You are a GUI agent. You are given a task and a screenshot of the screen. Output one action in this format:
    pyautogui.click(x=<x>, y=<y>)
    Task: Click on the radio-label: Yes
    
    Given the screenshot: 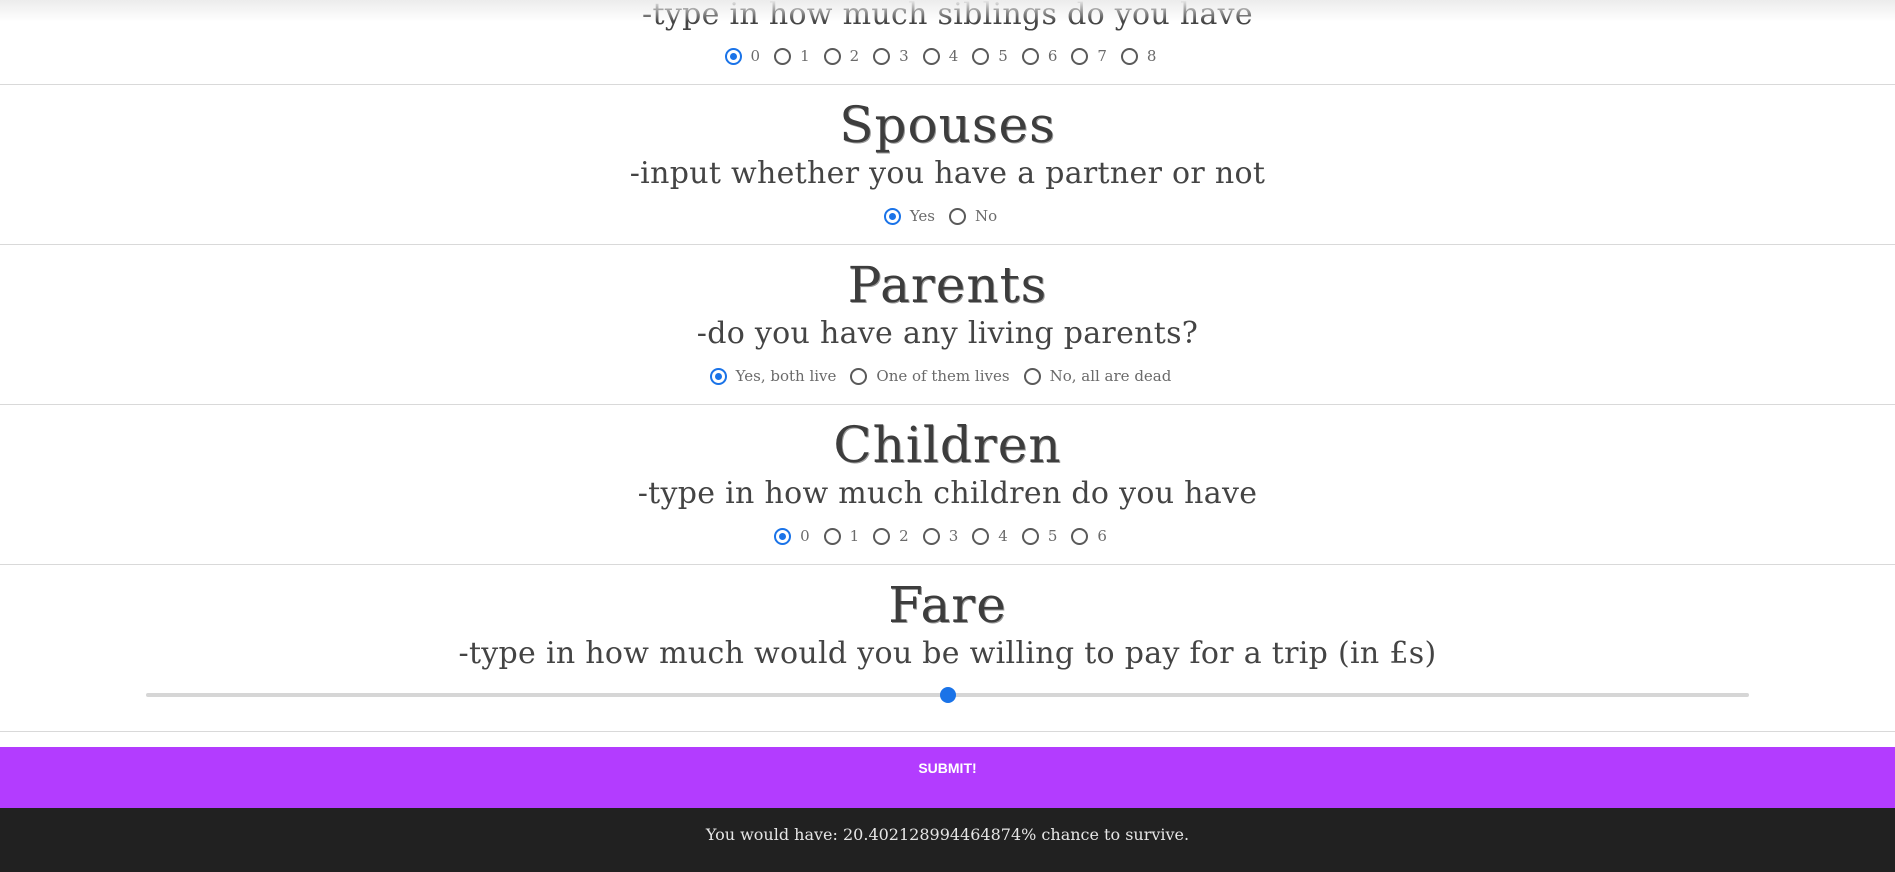 What is the action you would take?
    pyautogui.click(x=922, y=216)
    